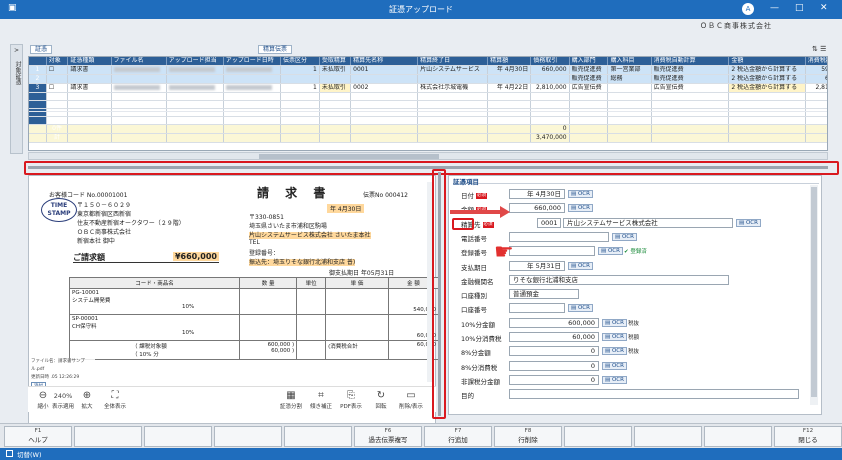  I want to click on doc-col-header: 単位, so click(311, 283).